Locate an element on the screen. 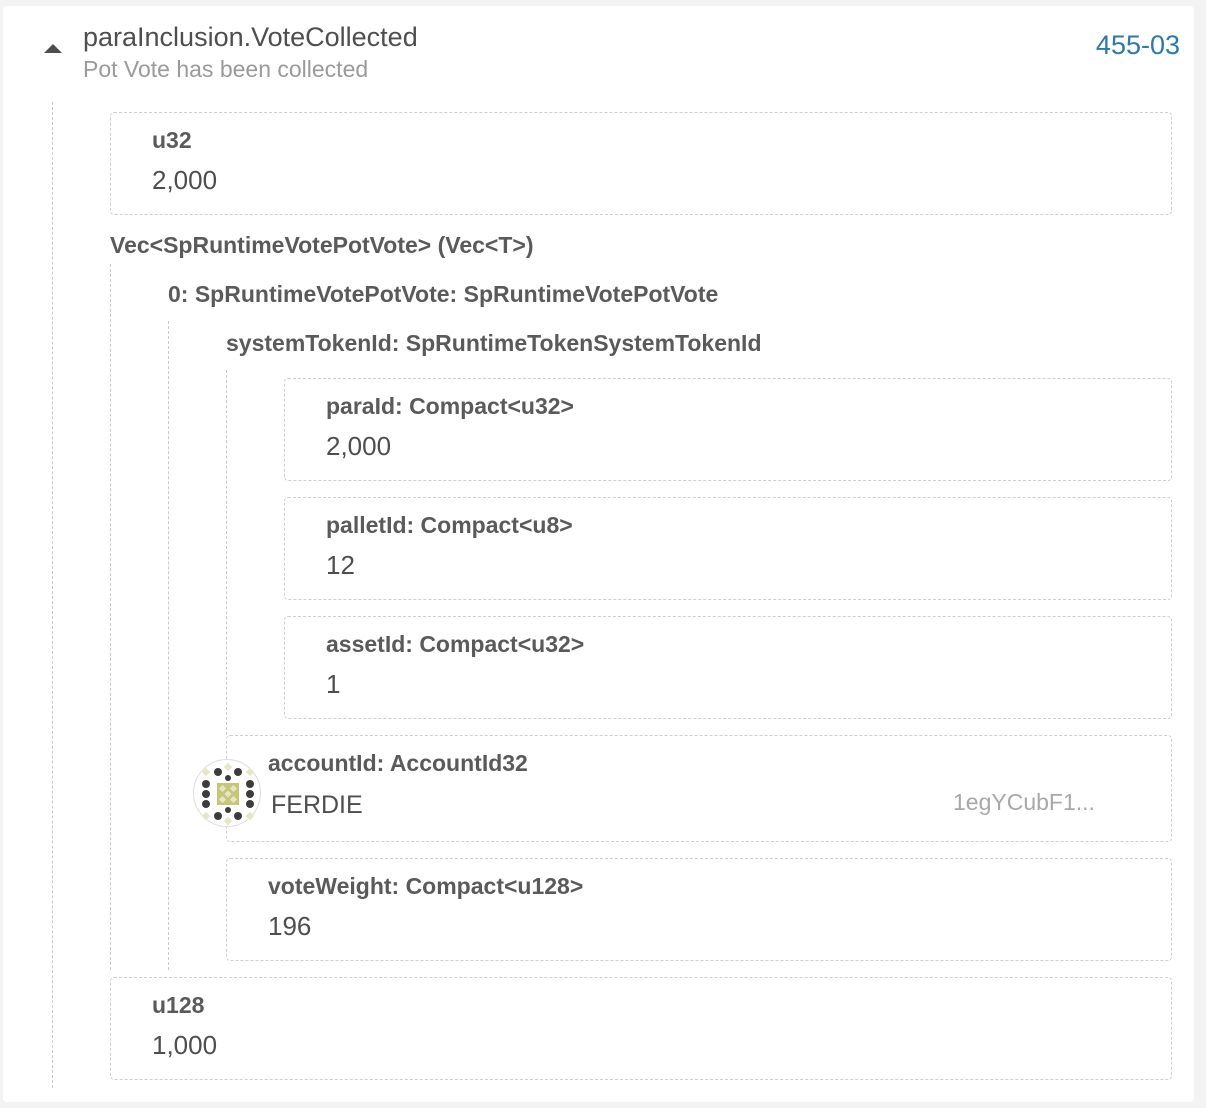 This screenshot has width=1206, height=1108. param-u128-box is located at coordinates (641, 1028).